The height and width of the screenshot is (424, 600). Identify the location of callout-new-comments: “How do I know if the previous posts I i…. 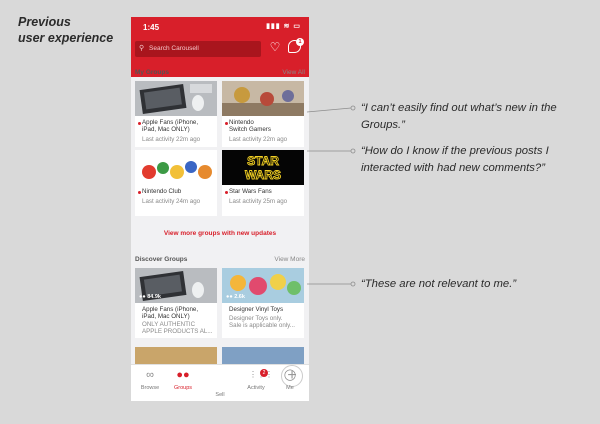
(455, 160).